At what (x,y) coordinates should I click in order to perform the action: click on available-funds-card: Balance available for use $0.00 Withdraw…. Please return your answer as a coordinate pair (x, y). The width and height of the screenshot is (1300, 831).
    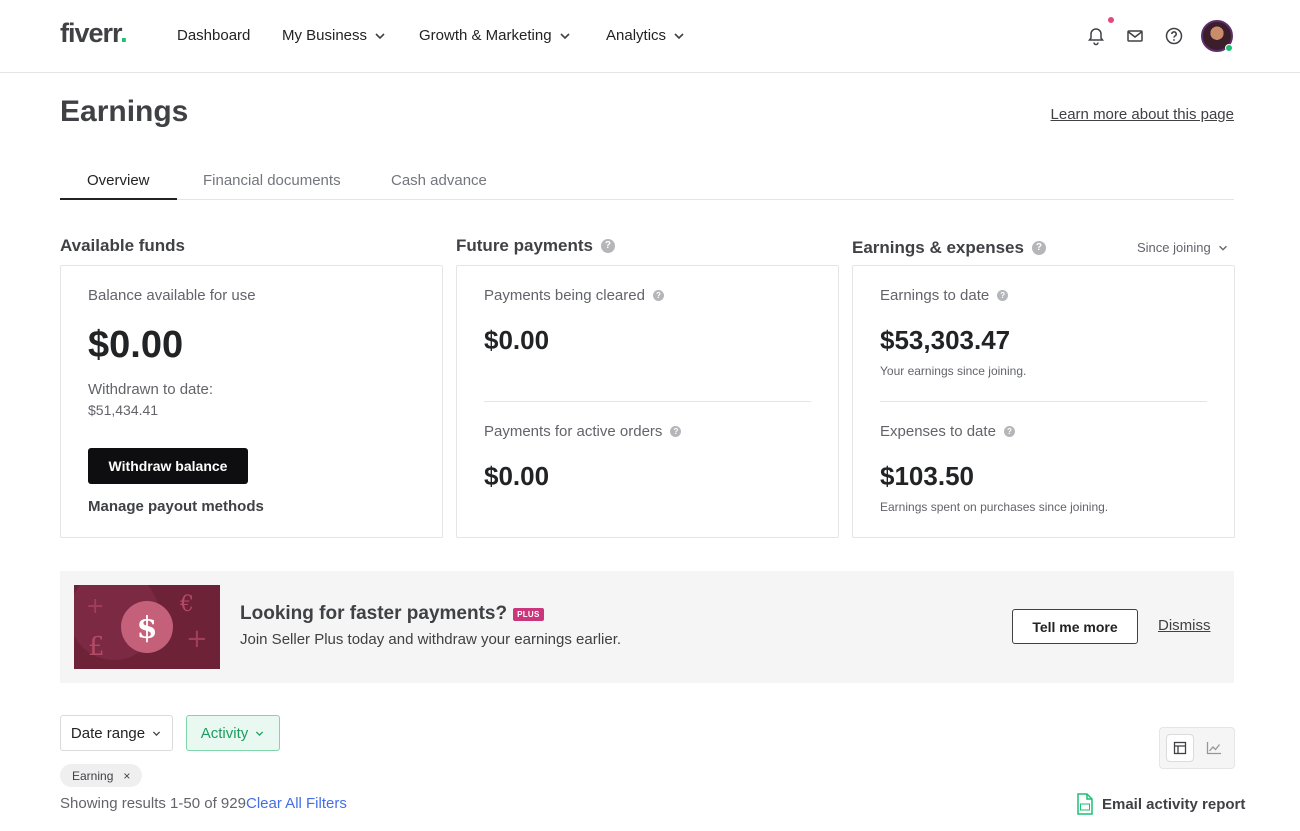
    Looking at the image, I should click on (251, 401).